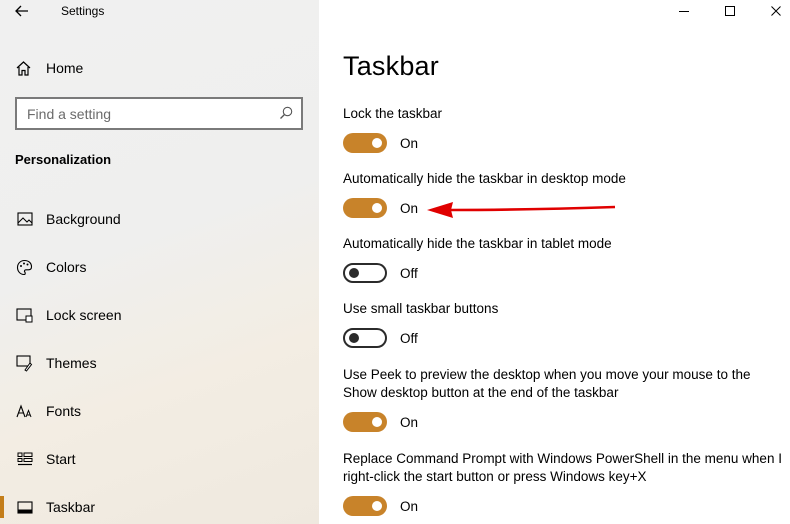 This screenshot has height=524, width=790. I want to click on search-box, so click(159, 113).